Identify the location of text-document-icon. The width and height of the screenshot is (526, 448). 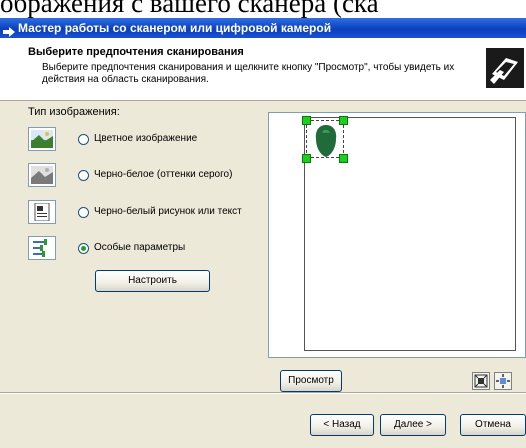
(42, 212).